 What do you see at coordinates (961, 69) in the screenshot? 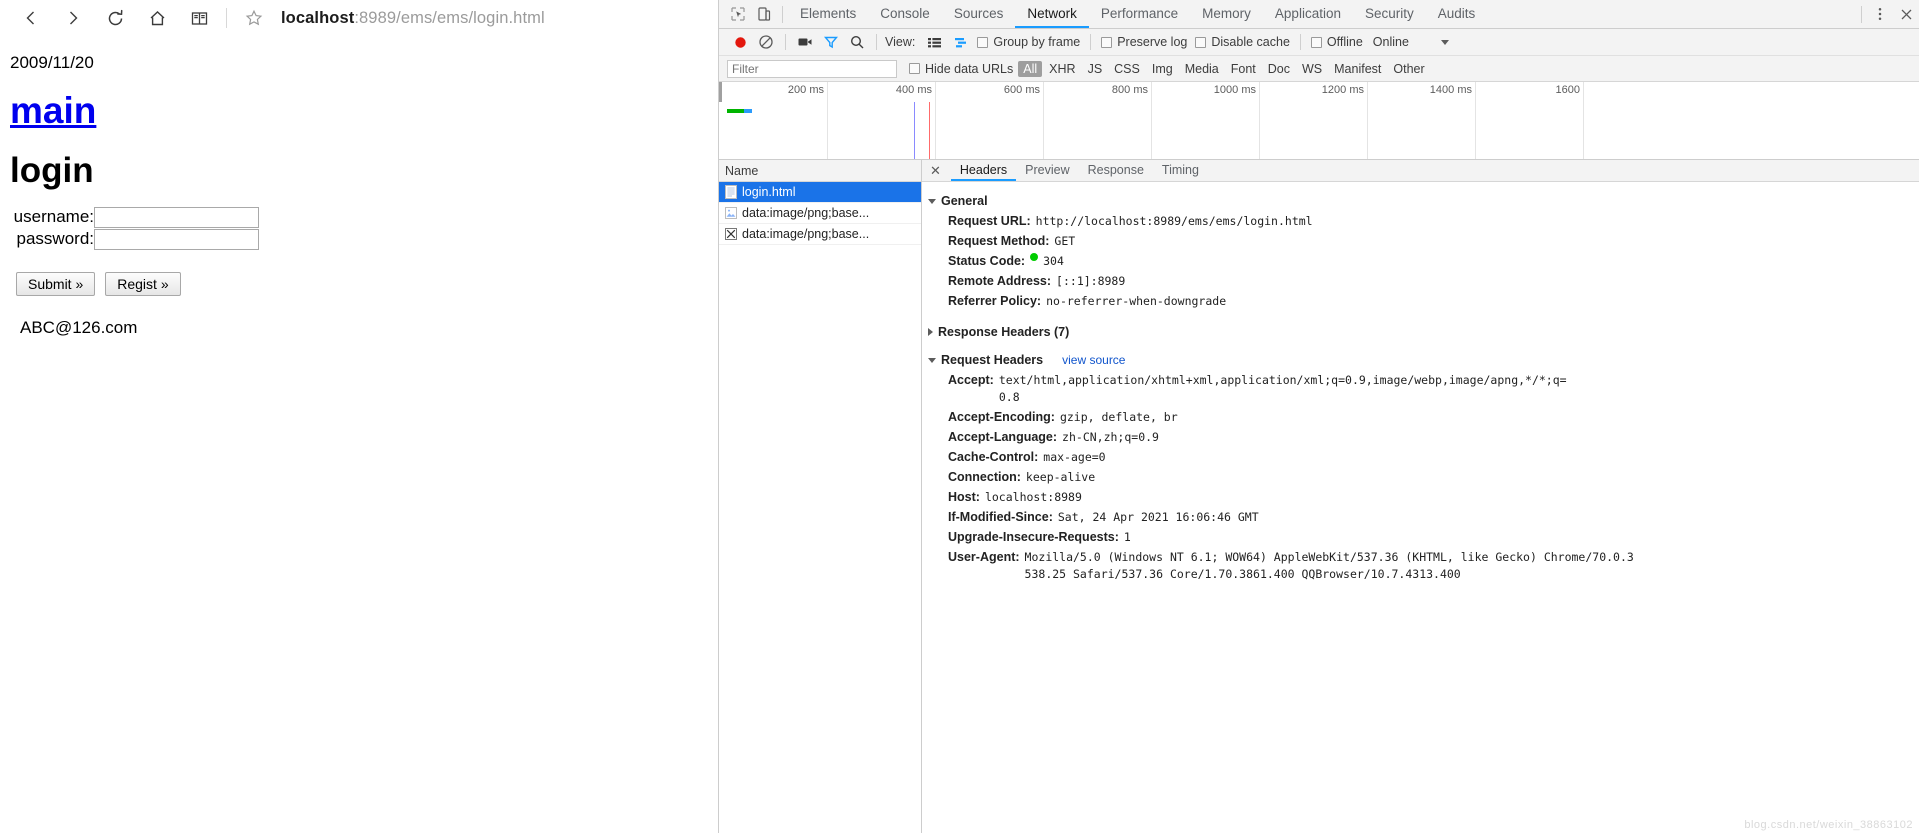
I see `hide-data-urls-checkbox: Hide data URLs` at bounding box center [961, 69].